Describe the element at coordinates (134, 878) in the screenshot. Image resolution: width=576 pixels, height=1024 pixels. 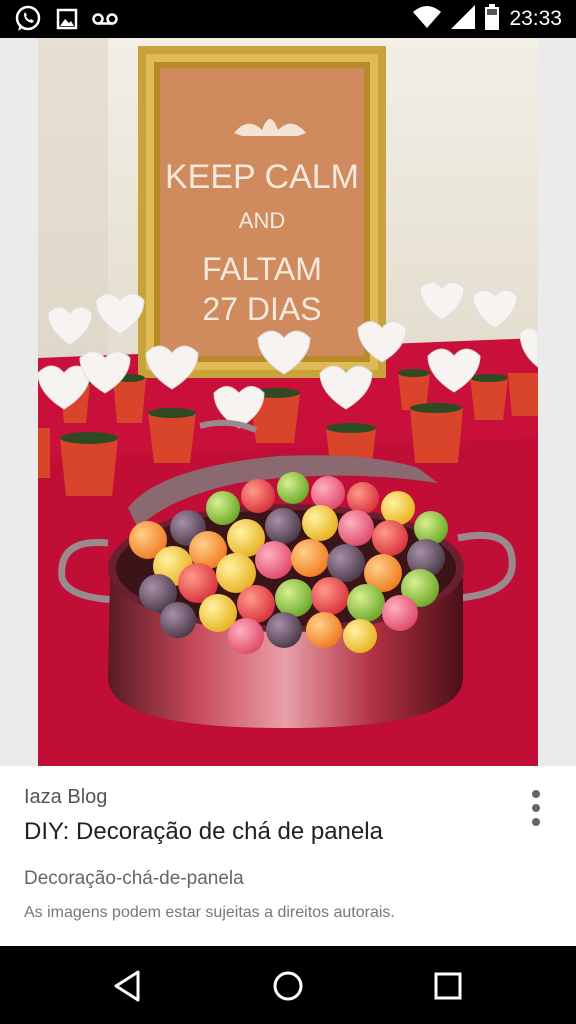
I see `result-subtitle: Decoração-chá-de-panela` at that location.